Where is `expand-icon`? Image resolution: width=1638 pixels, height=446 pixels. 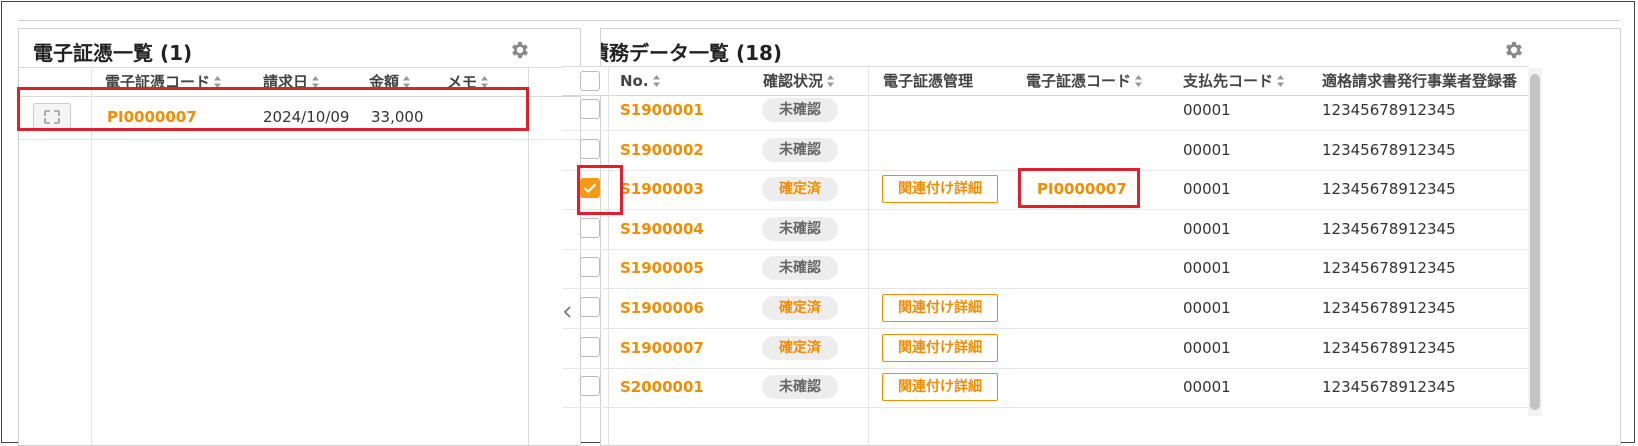
expand-icon is located at coordinates (52, 117).